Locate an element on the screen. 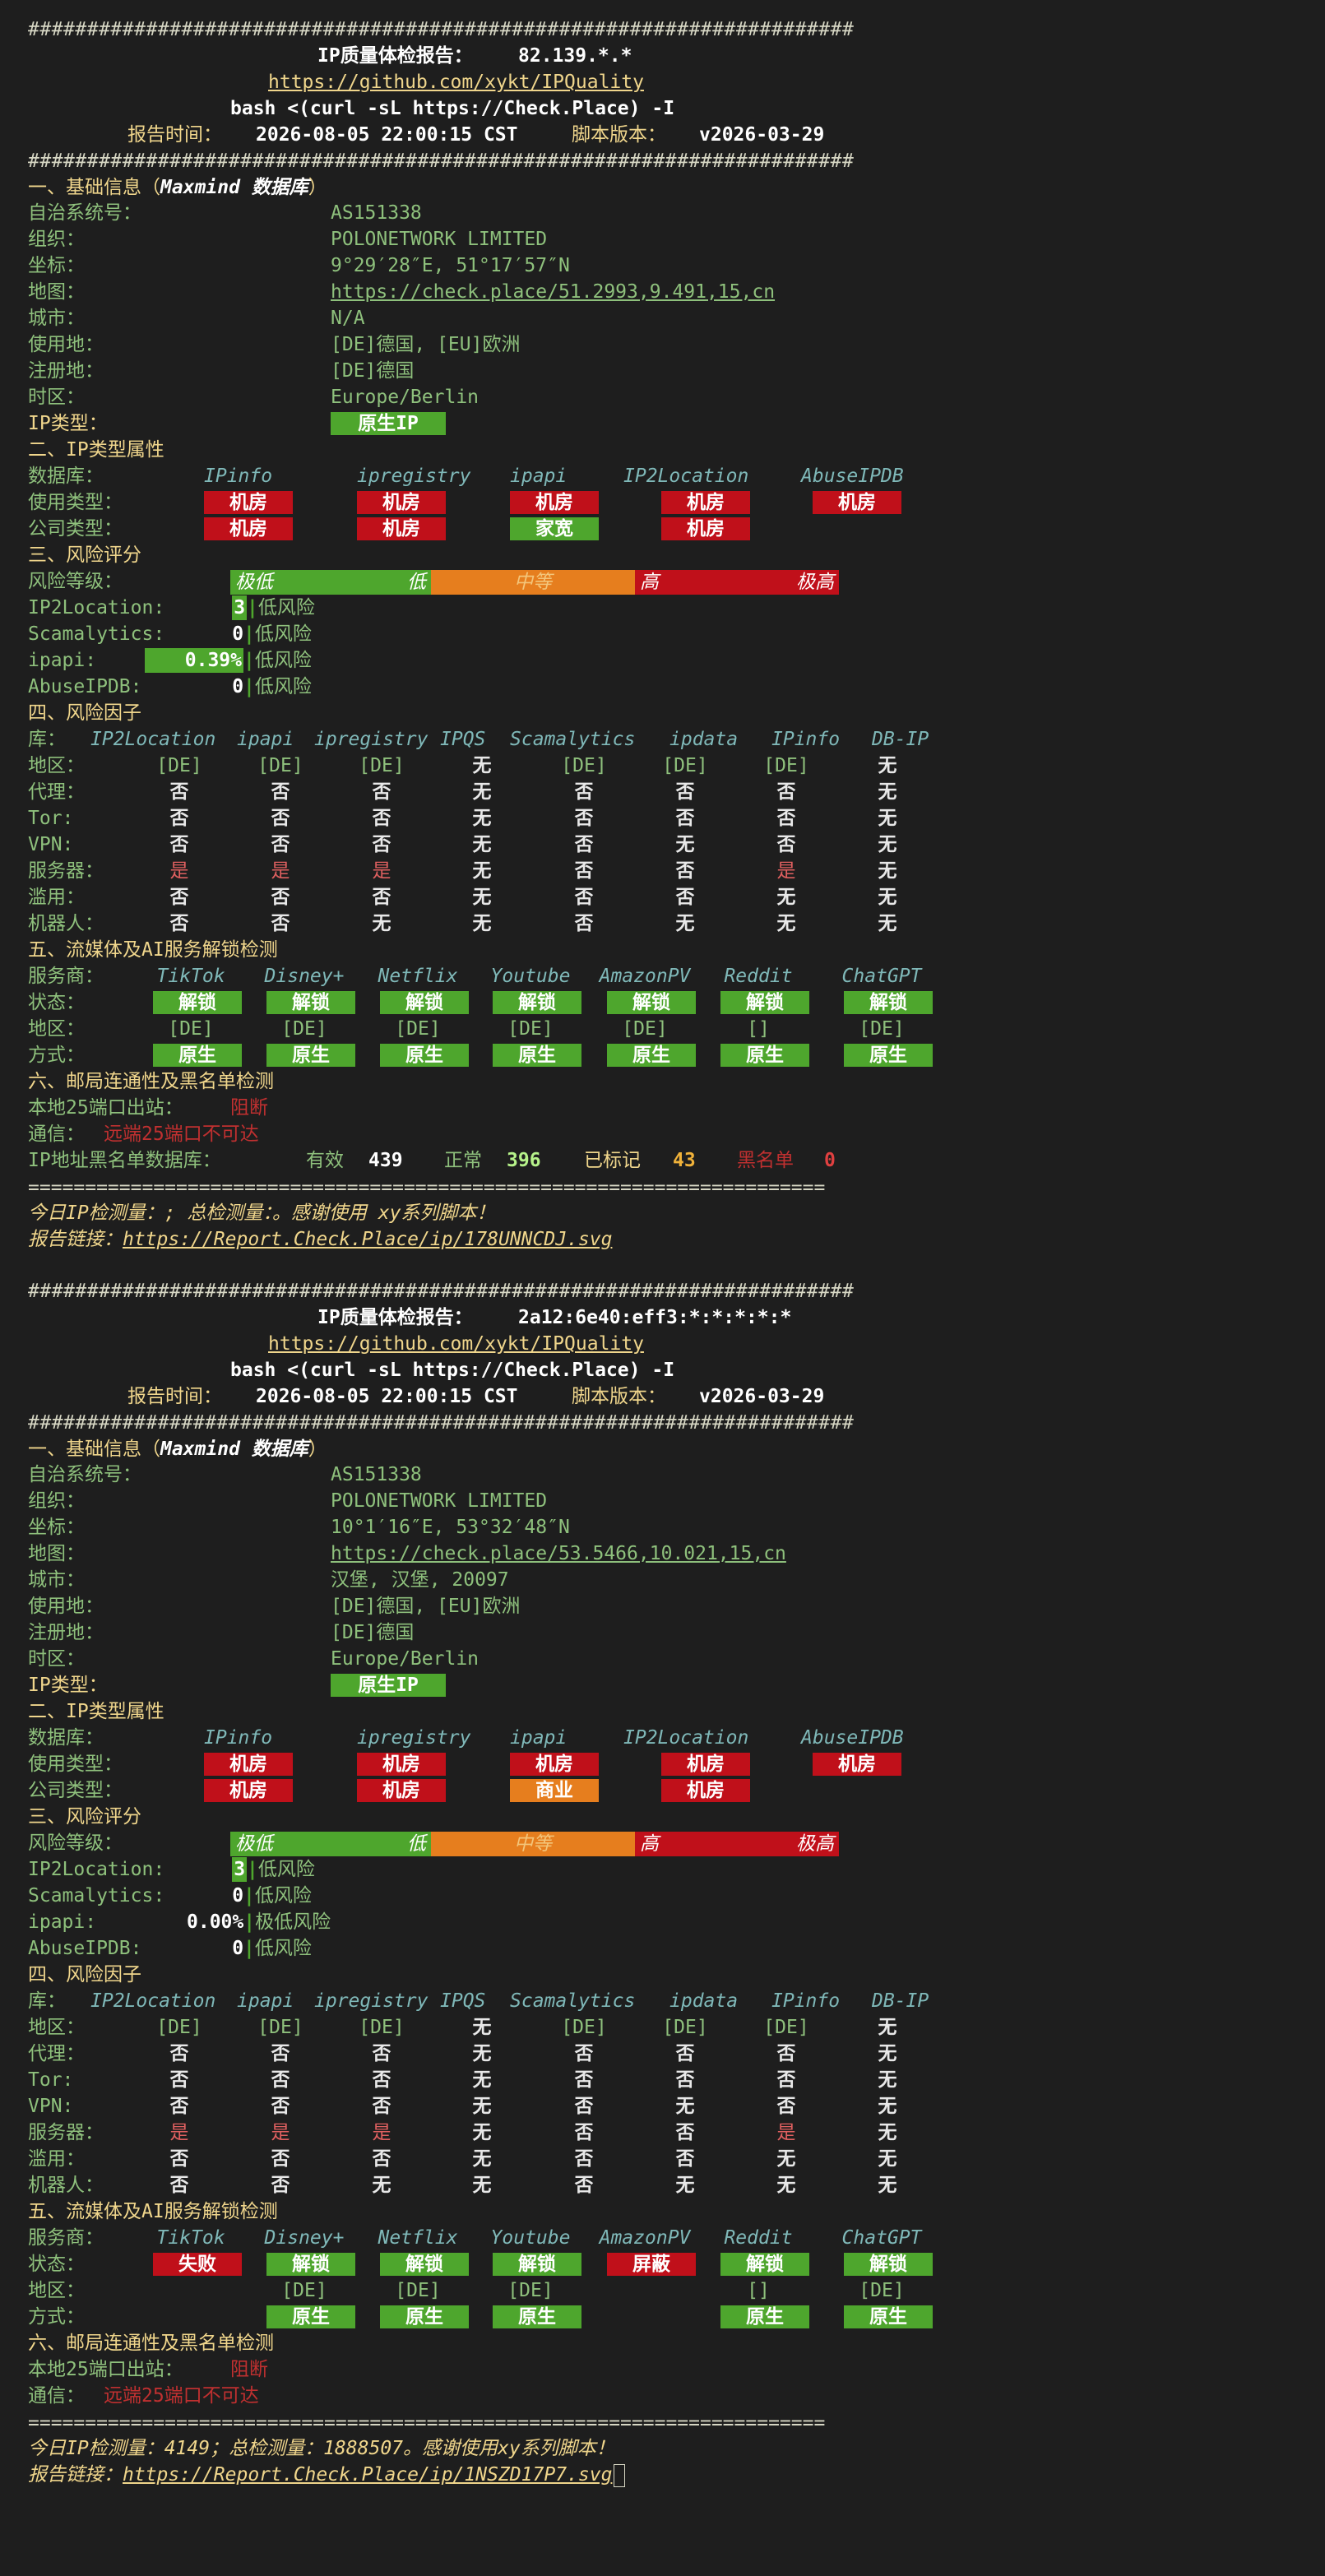  factor-row-label: 滥用： is located at coordinates (56, 898).